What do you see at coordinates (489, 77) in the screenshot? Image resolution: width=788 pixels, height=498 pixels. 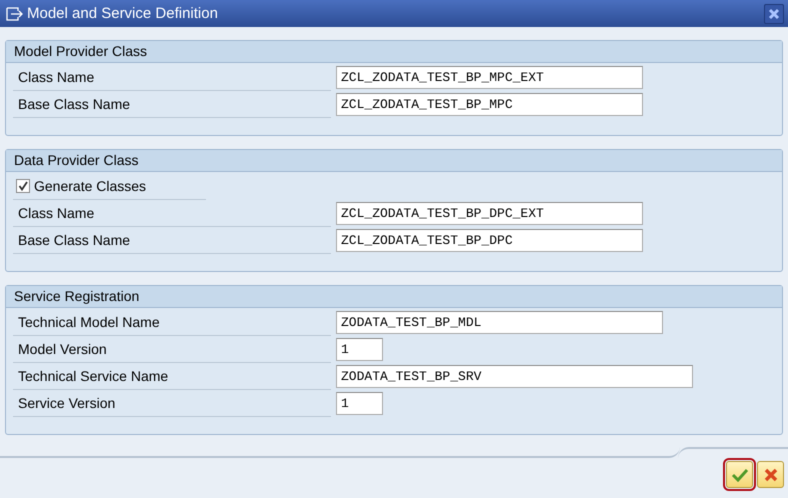 I see `input-field: ZCL_ZODATA_TEST_BP_MPC_EXT` at bounding box center [489, 77].